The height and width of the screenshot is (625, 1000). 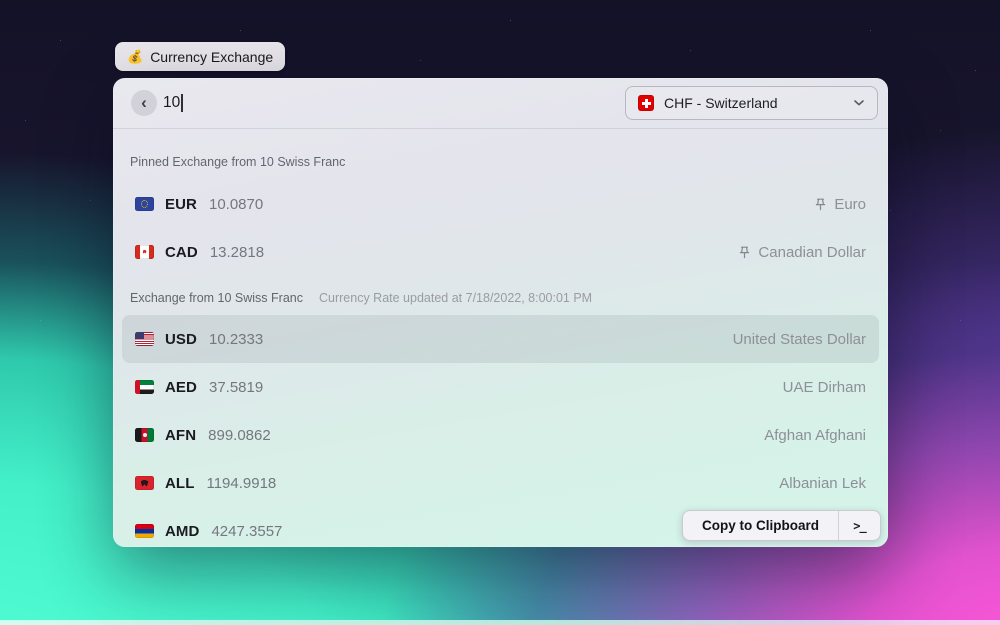 I want to click on chevron-left-icon: ‹, so click(x=144, y=102).